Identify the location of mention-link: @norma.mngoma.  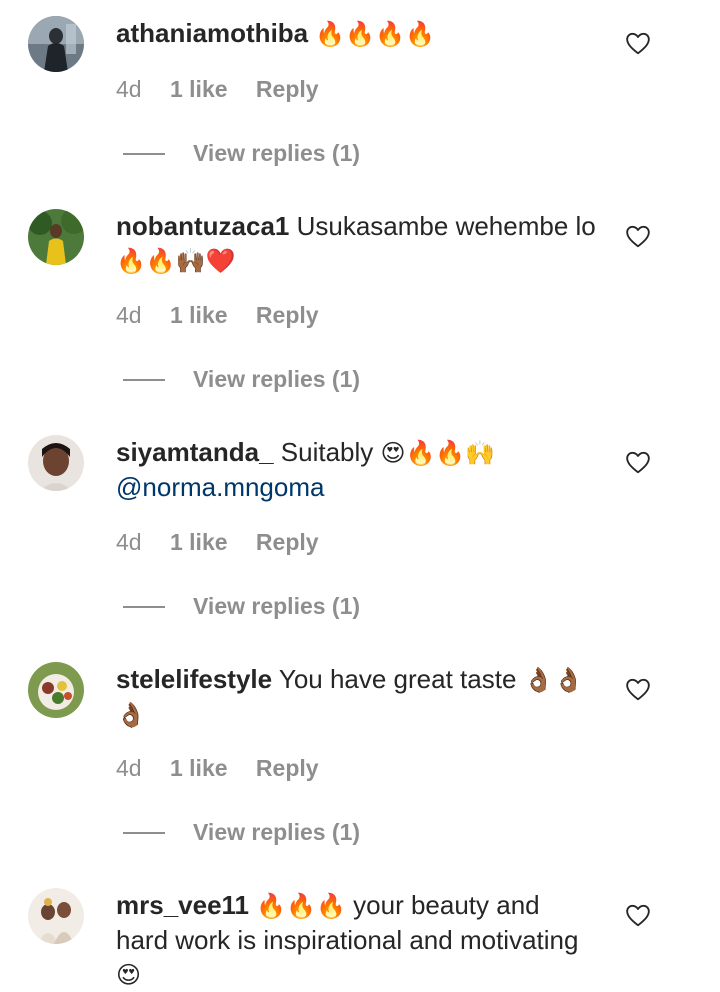
(220, 487).